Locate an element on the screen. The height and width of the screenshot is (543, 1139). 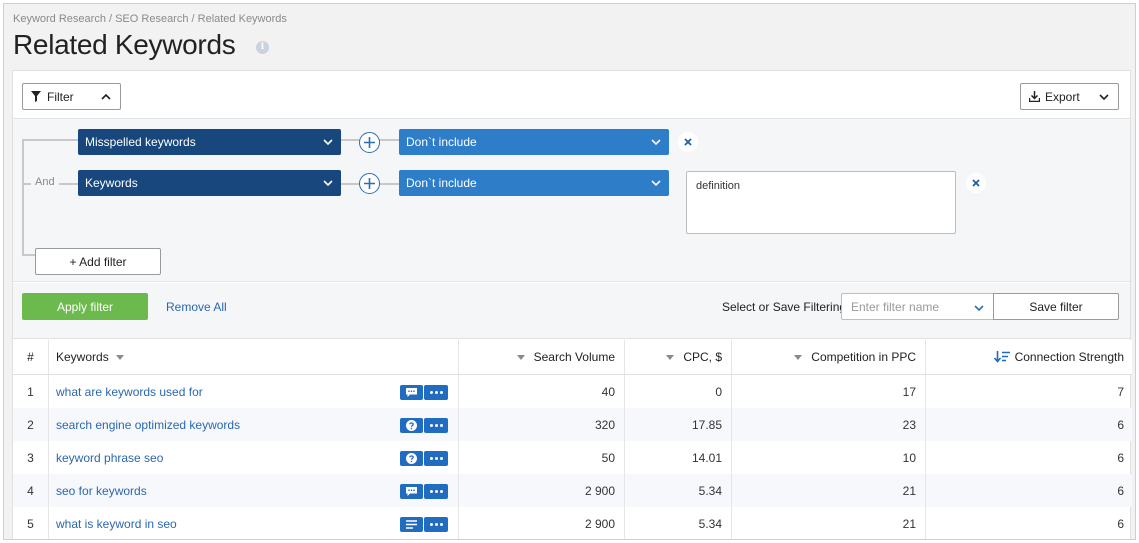
apply-filter-button: Apply filter is located at coordinates (85, 306).